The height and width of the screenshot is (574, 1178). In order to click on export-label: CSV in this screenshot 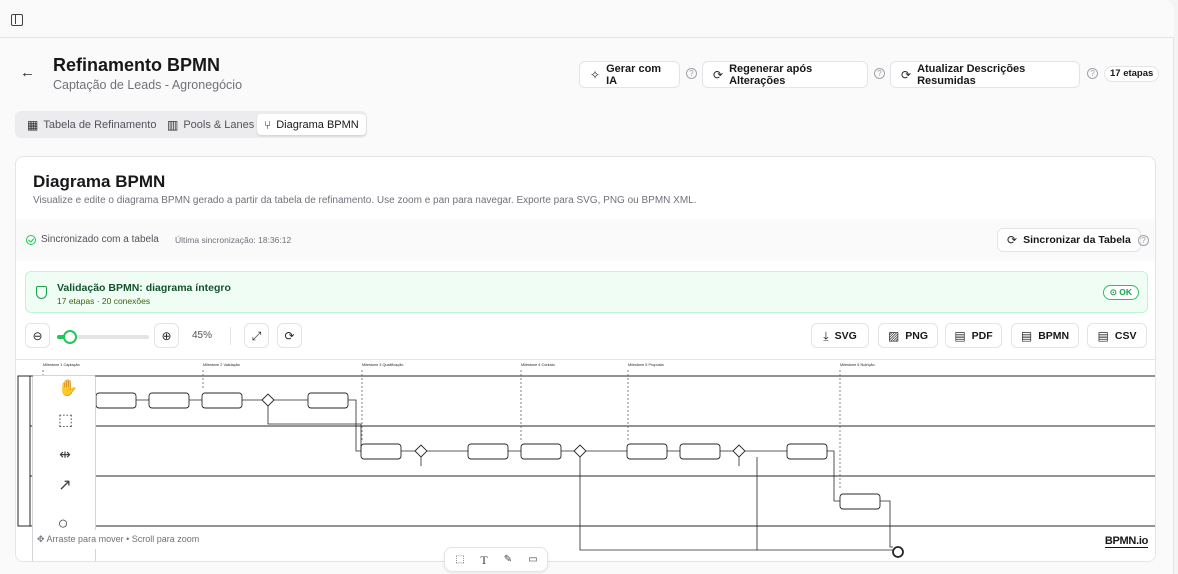, I will do `click(1125, 335)`.